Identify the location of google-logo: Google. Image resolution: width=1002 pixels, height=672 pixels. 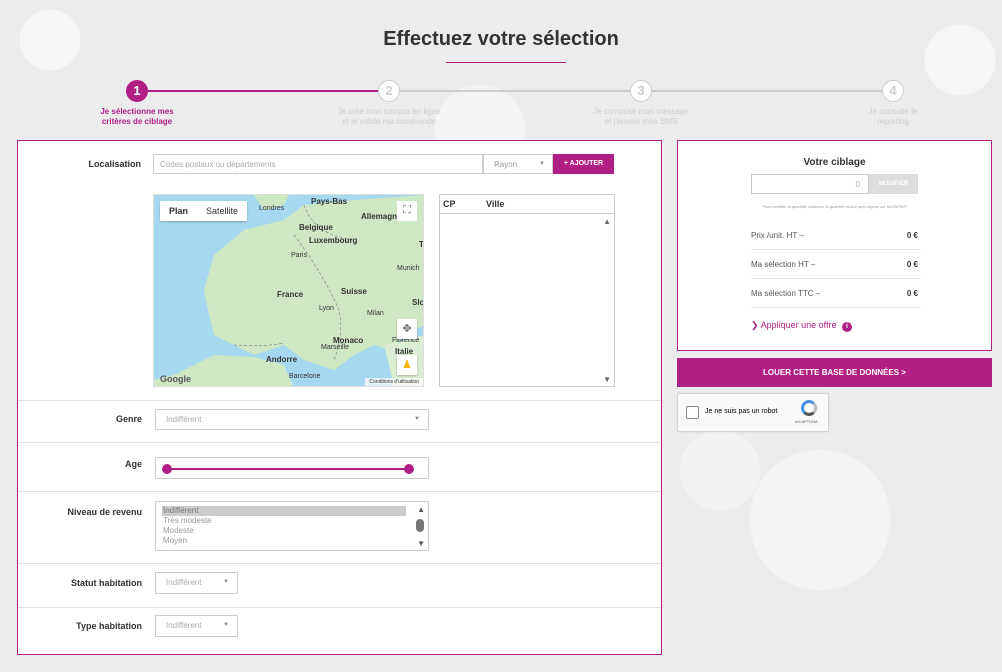
(175, 379).